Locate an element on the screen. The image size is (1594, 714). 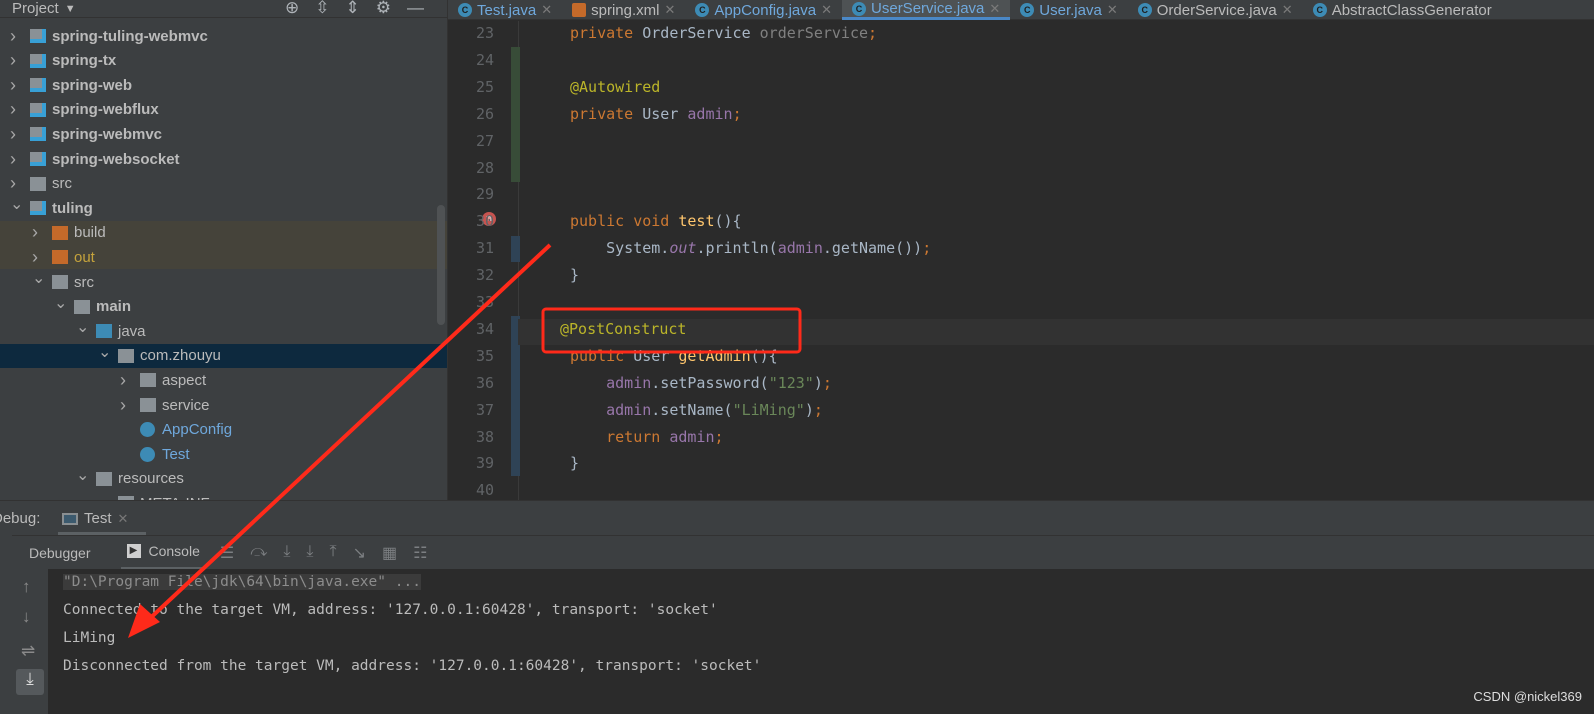
tree-item-label: AppConfig is located at coordinates (197, 430).